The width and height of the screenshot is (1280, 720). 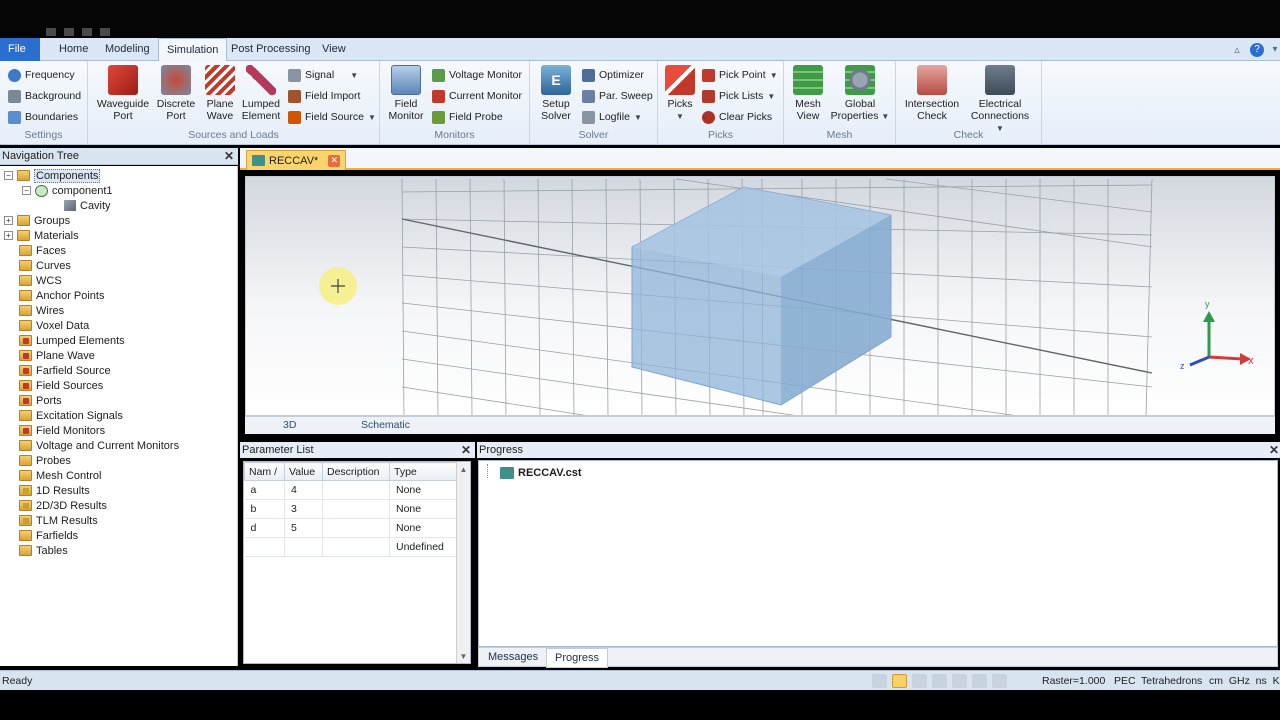 I want to click on tree-node: 2D/3D Results, so click(x=55, y=505).